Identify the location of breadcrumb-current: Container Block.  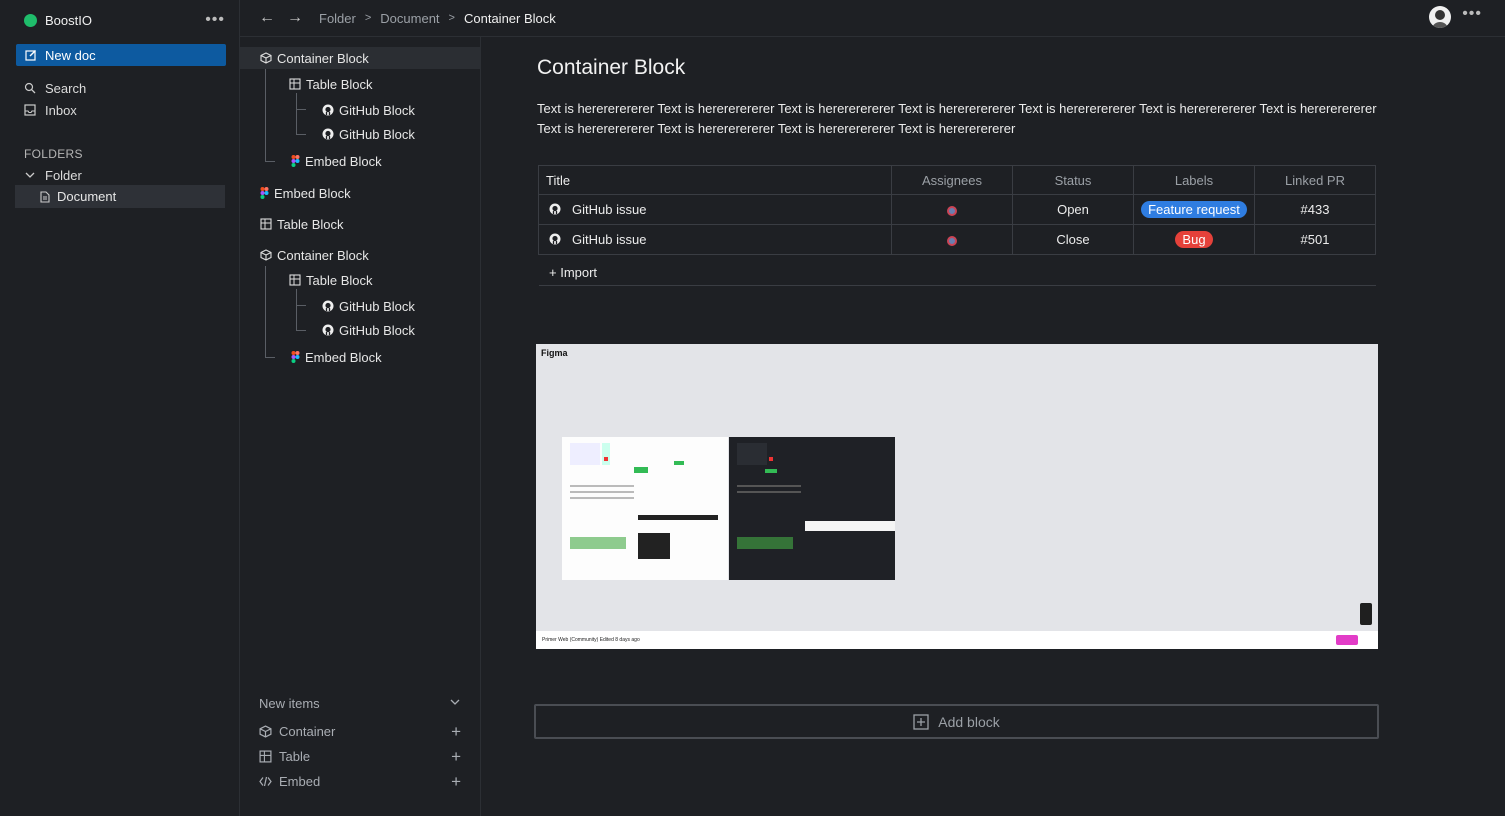
(510, 18).